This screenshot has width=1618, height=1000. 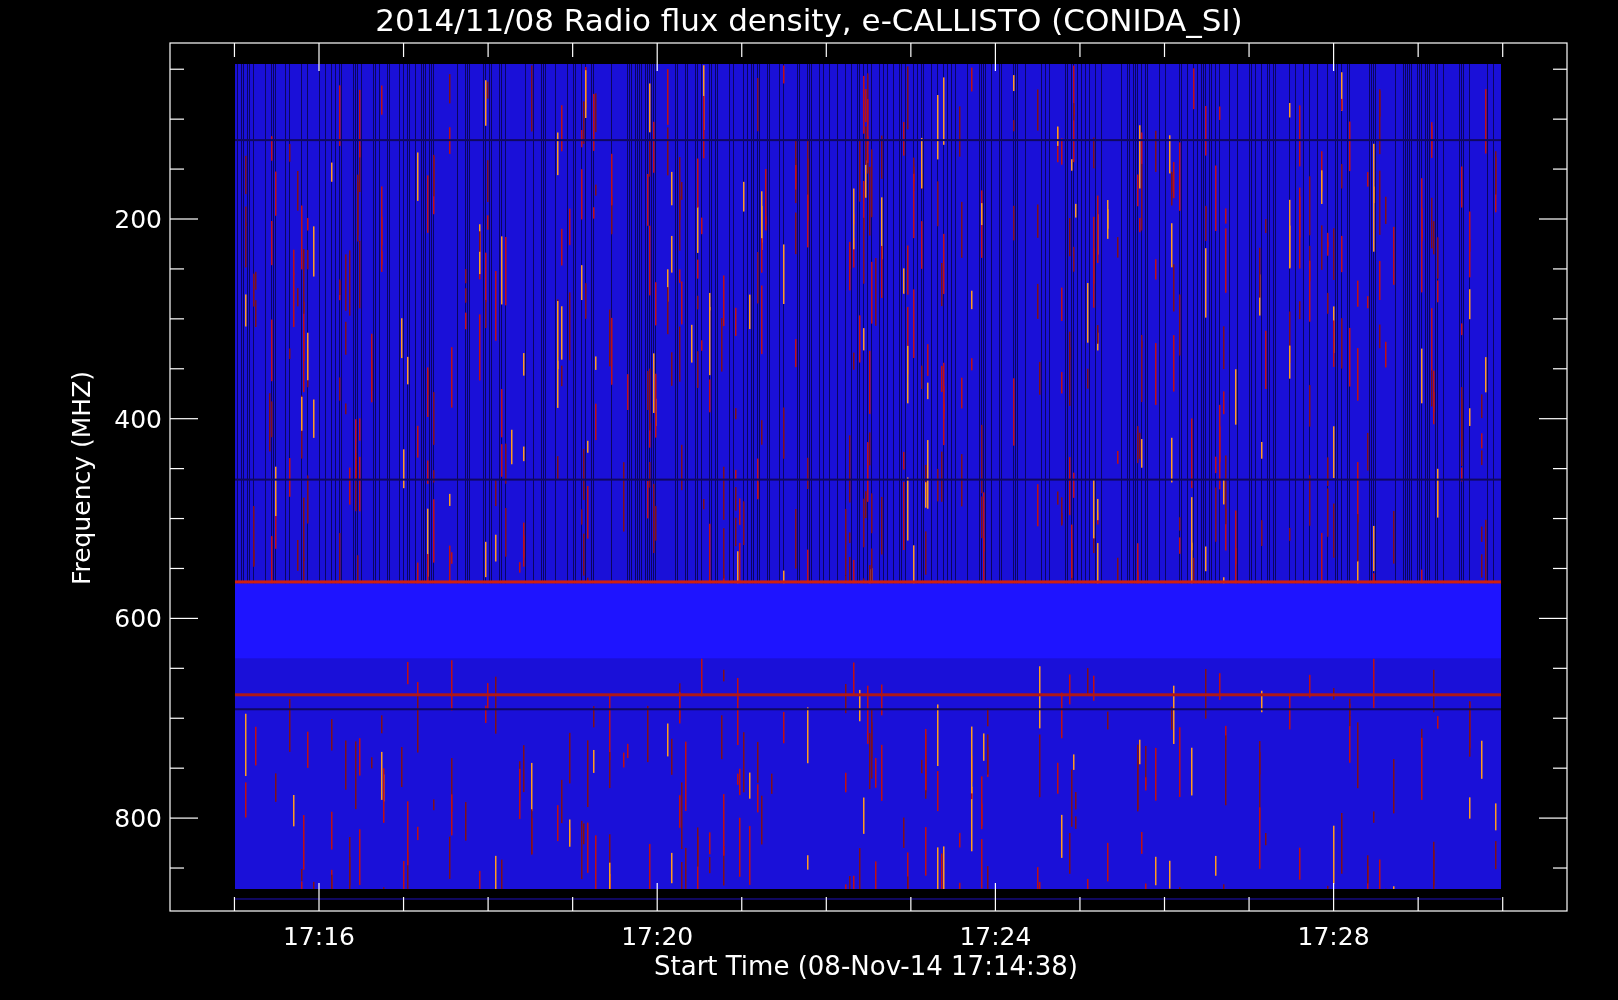 What do you see at coordinates (866, 966) in the screenshot?
I see `axis-label: Start Time (08-Nov-14 17:14:38)` at bounding box center [866, 966].